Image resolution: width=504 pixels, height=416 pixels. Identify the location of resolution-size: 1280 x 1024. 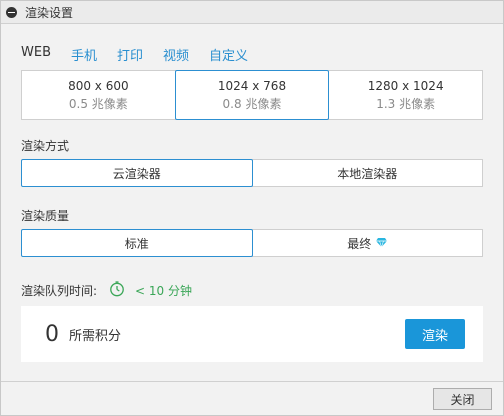
(405, 86).